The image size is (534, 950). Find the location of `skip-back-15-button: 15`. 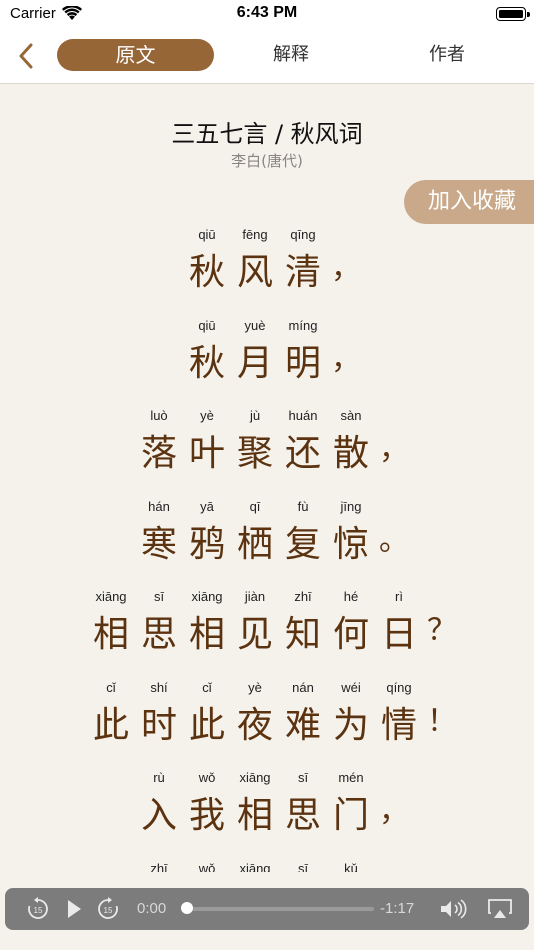

skip-back-15-button: 15 is located at coordinates (38, 909).